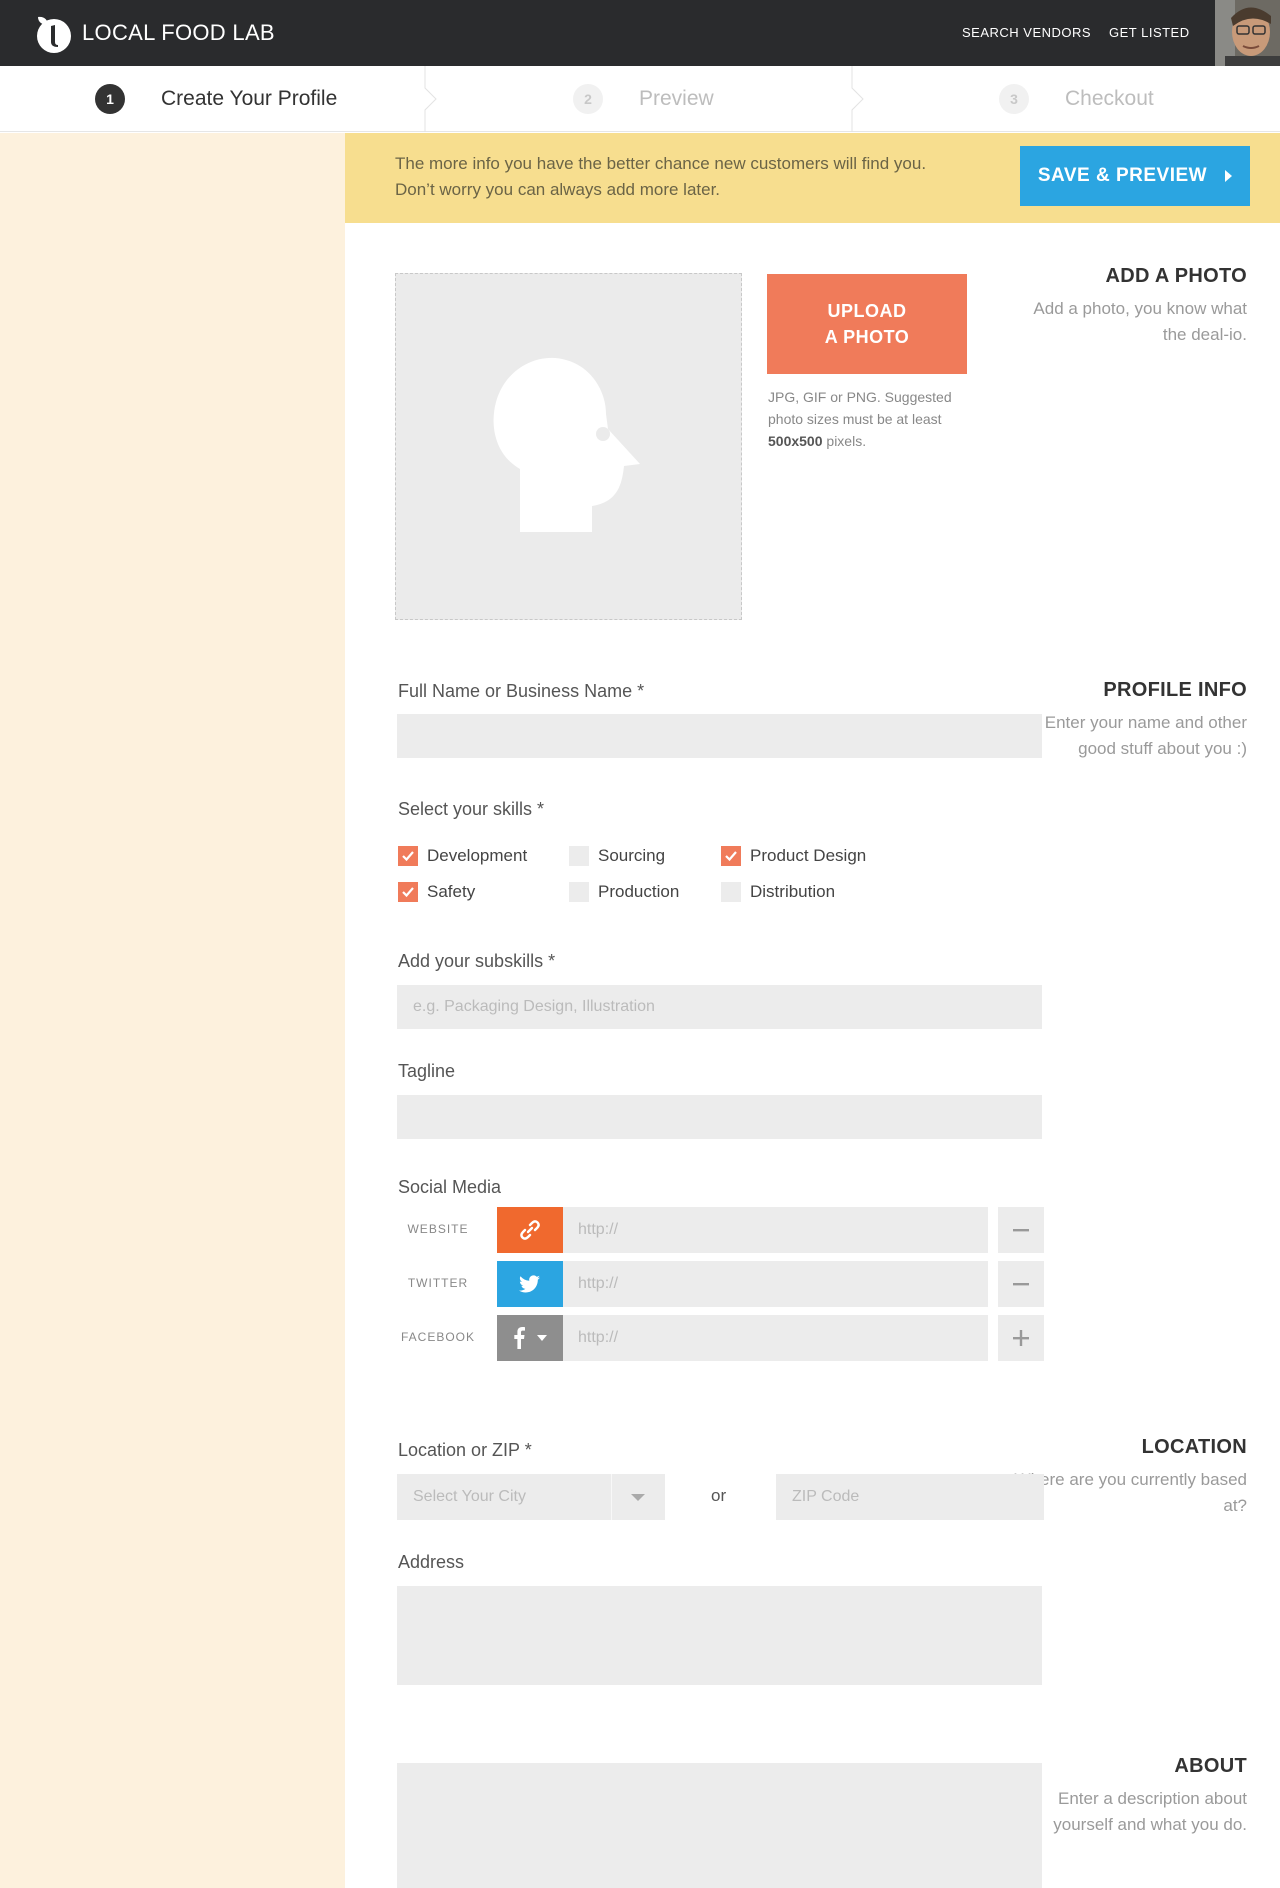 The image size is (1280, 1888). I want to click on top-bar: LOCAL FOOD LAB SEARCH VENDORS GET LISTED, so click(640, 33).